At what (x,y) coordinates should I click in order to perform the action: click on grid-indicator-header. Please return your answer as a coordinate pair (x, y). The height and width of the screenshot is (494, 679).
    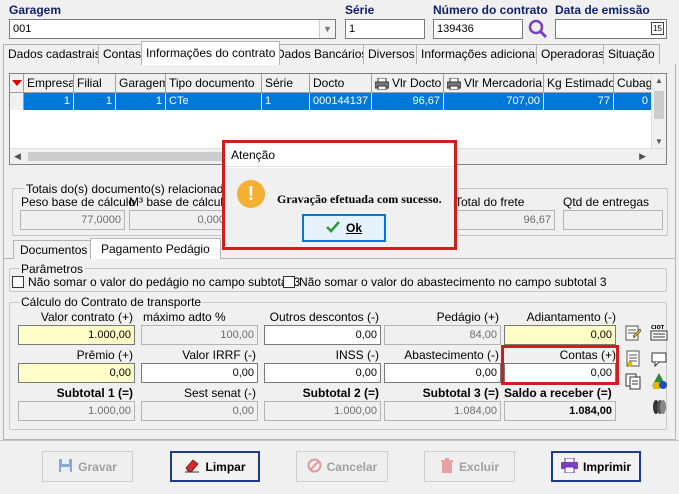
    Looking at the image, I should click on (17, 83).